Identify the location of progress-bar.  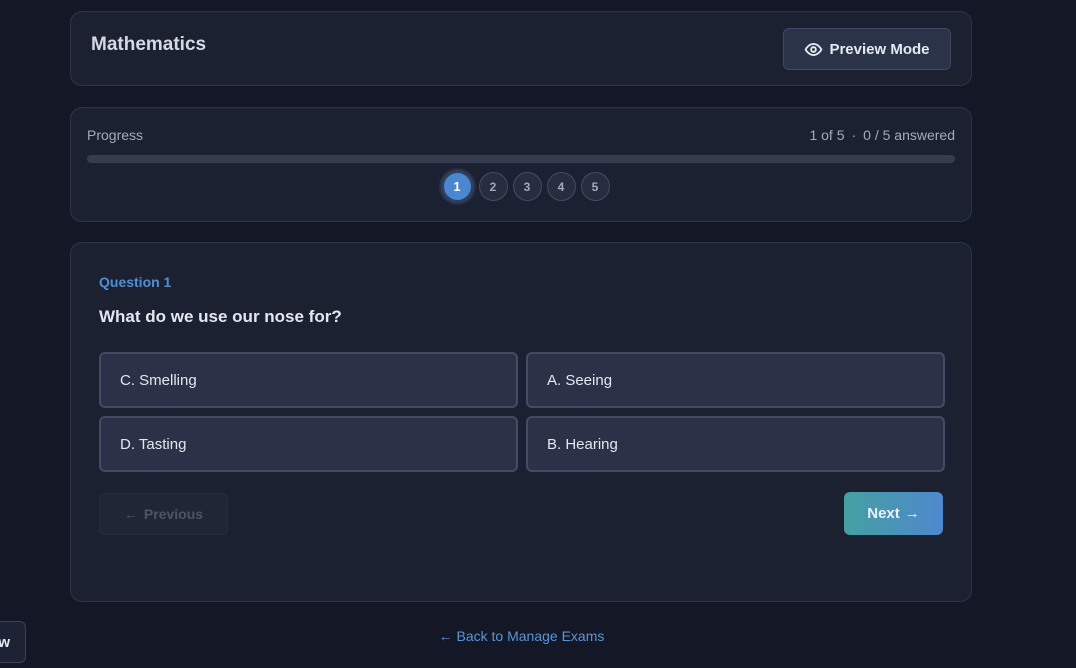
(521, 159).